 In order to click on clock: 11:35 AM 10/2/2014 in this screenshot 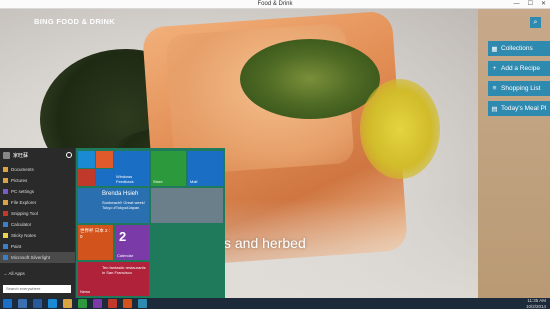, I will do `click(536, 303)`.